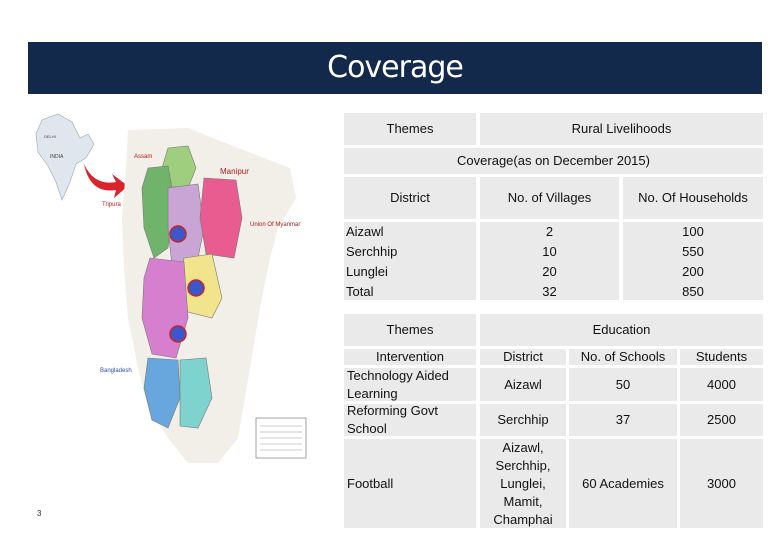 This screenshot has height=540, width=783. I want to click on district-aizawl, so click(186, 226).